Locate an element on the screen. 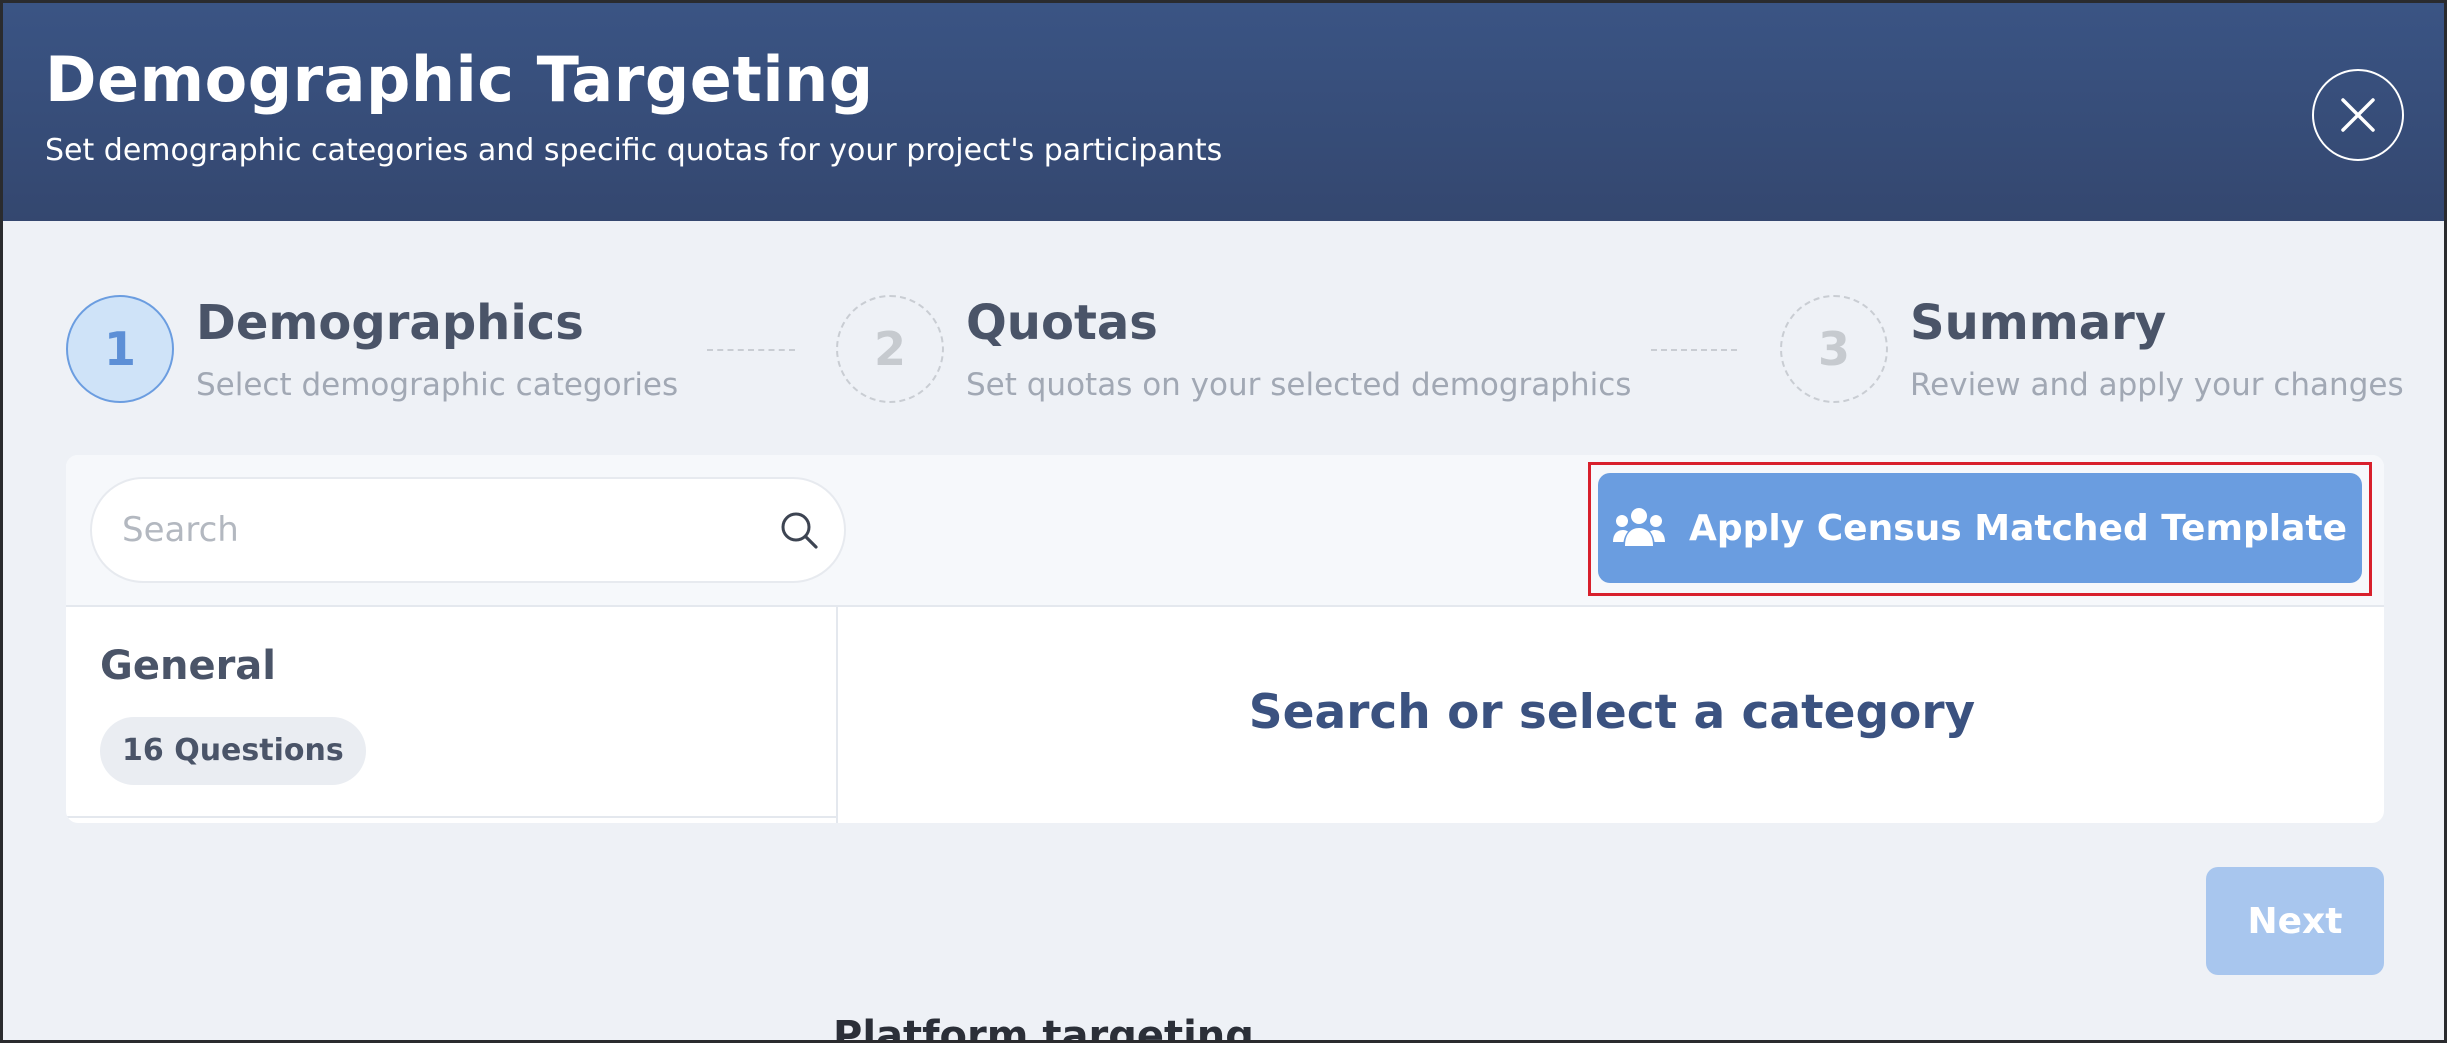 The image size is (2447, 1043). census-button-label: Apply Census Matched Template is located at coordinates (2018, 528).